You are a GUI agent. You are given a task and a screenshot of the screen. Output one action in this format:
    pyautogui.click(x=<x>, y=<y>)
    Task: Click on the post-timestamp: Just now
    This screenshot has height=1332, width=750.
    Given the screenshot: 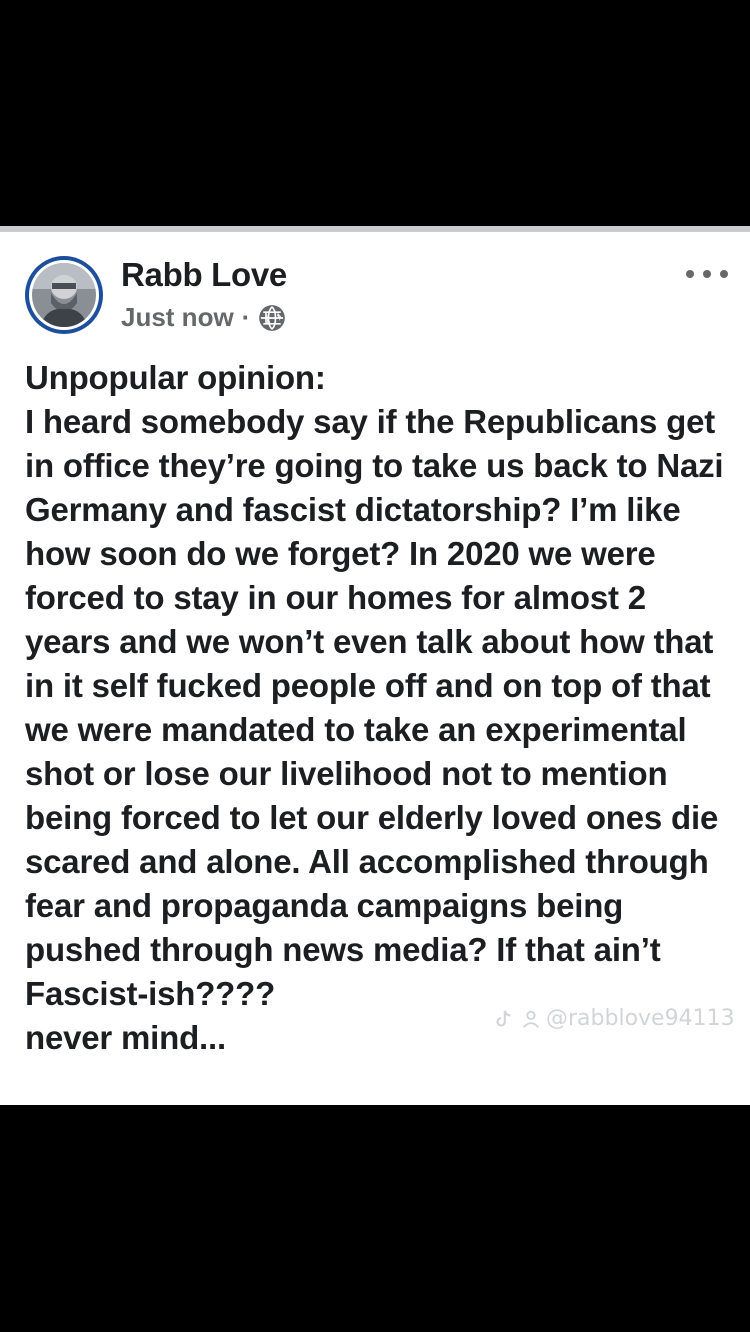 What is the action you would take?
    pyautogui.click(x=177, y=317)
    